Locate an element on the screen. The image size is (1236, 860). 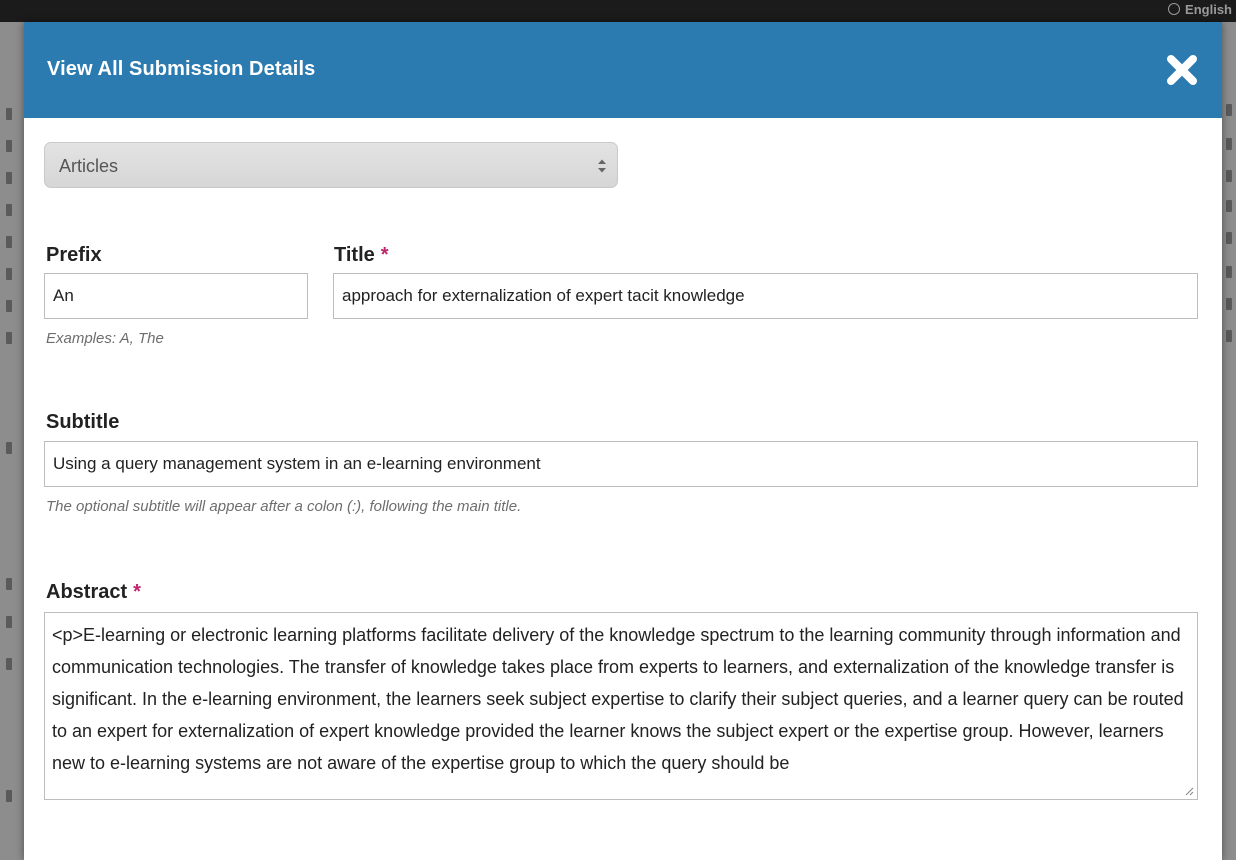
abstract-label-text: Abstract is located at coordinates (87, 592).